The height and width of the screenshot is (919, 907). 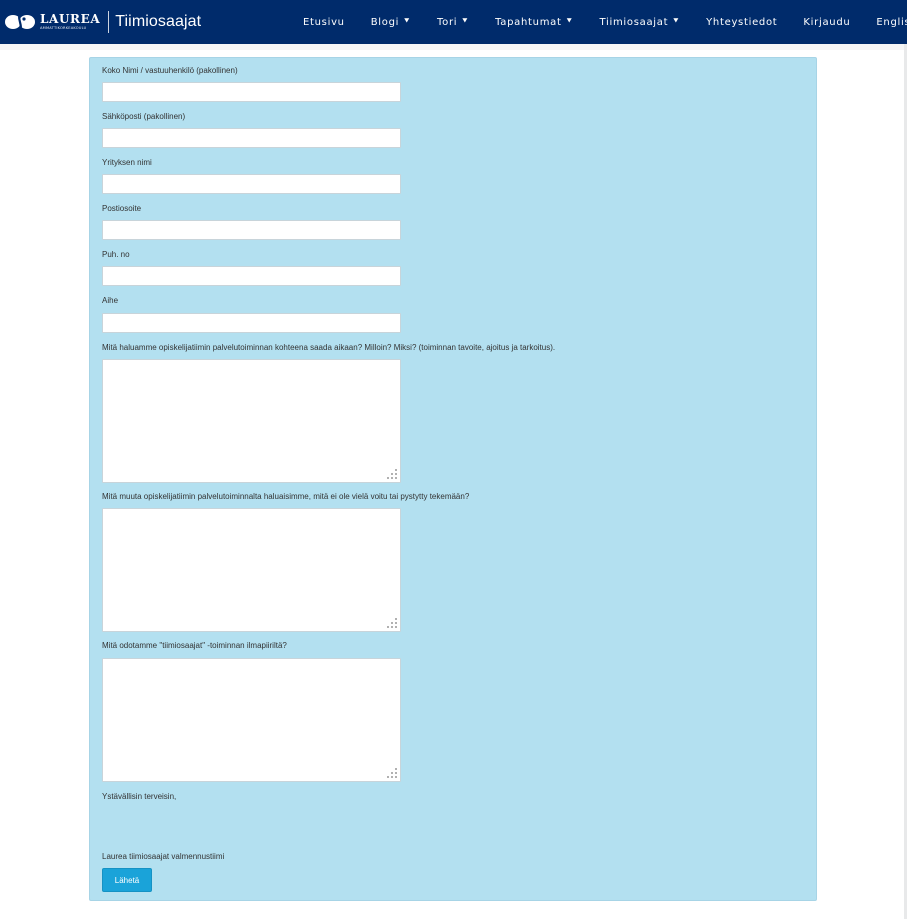 What do you see at coordinates (251, 92) in the screenshot?
I see `full-name-input` at bounding box center [251, 92].